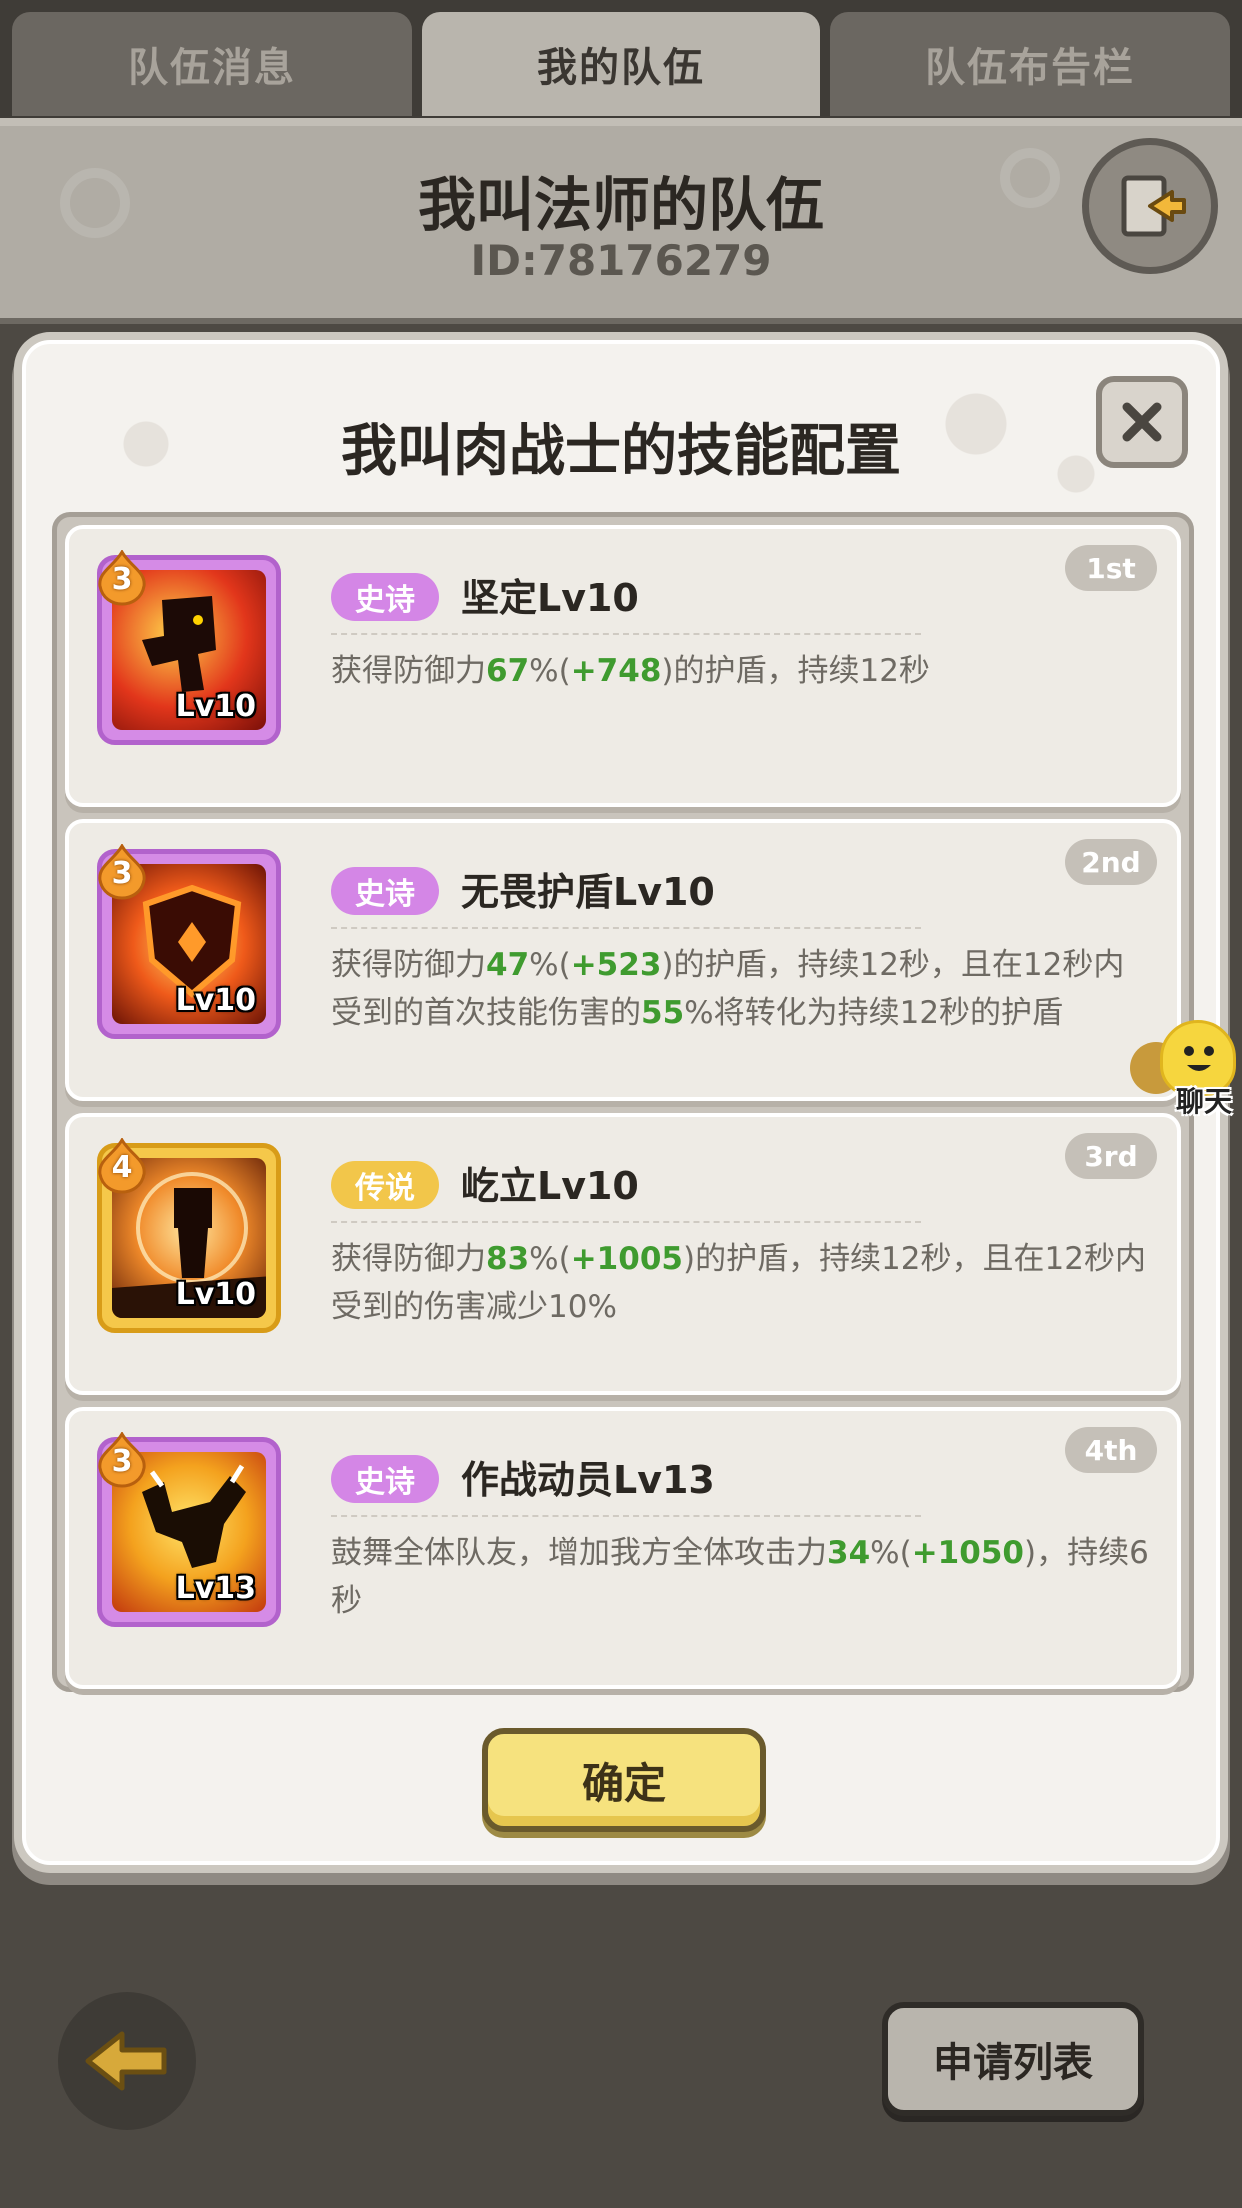  What do you see at coordinates (795, 671) in the screenshot?
I see `description-text: )的护盾，持续12秒` at bounding box center [795, 671].